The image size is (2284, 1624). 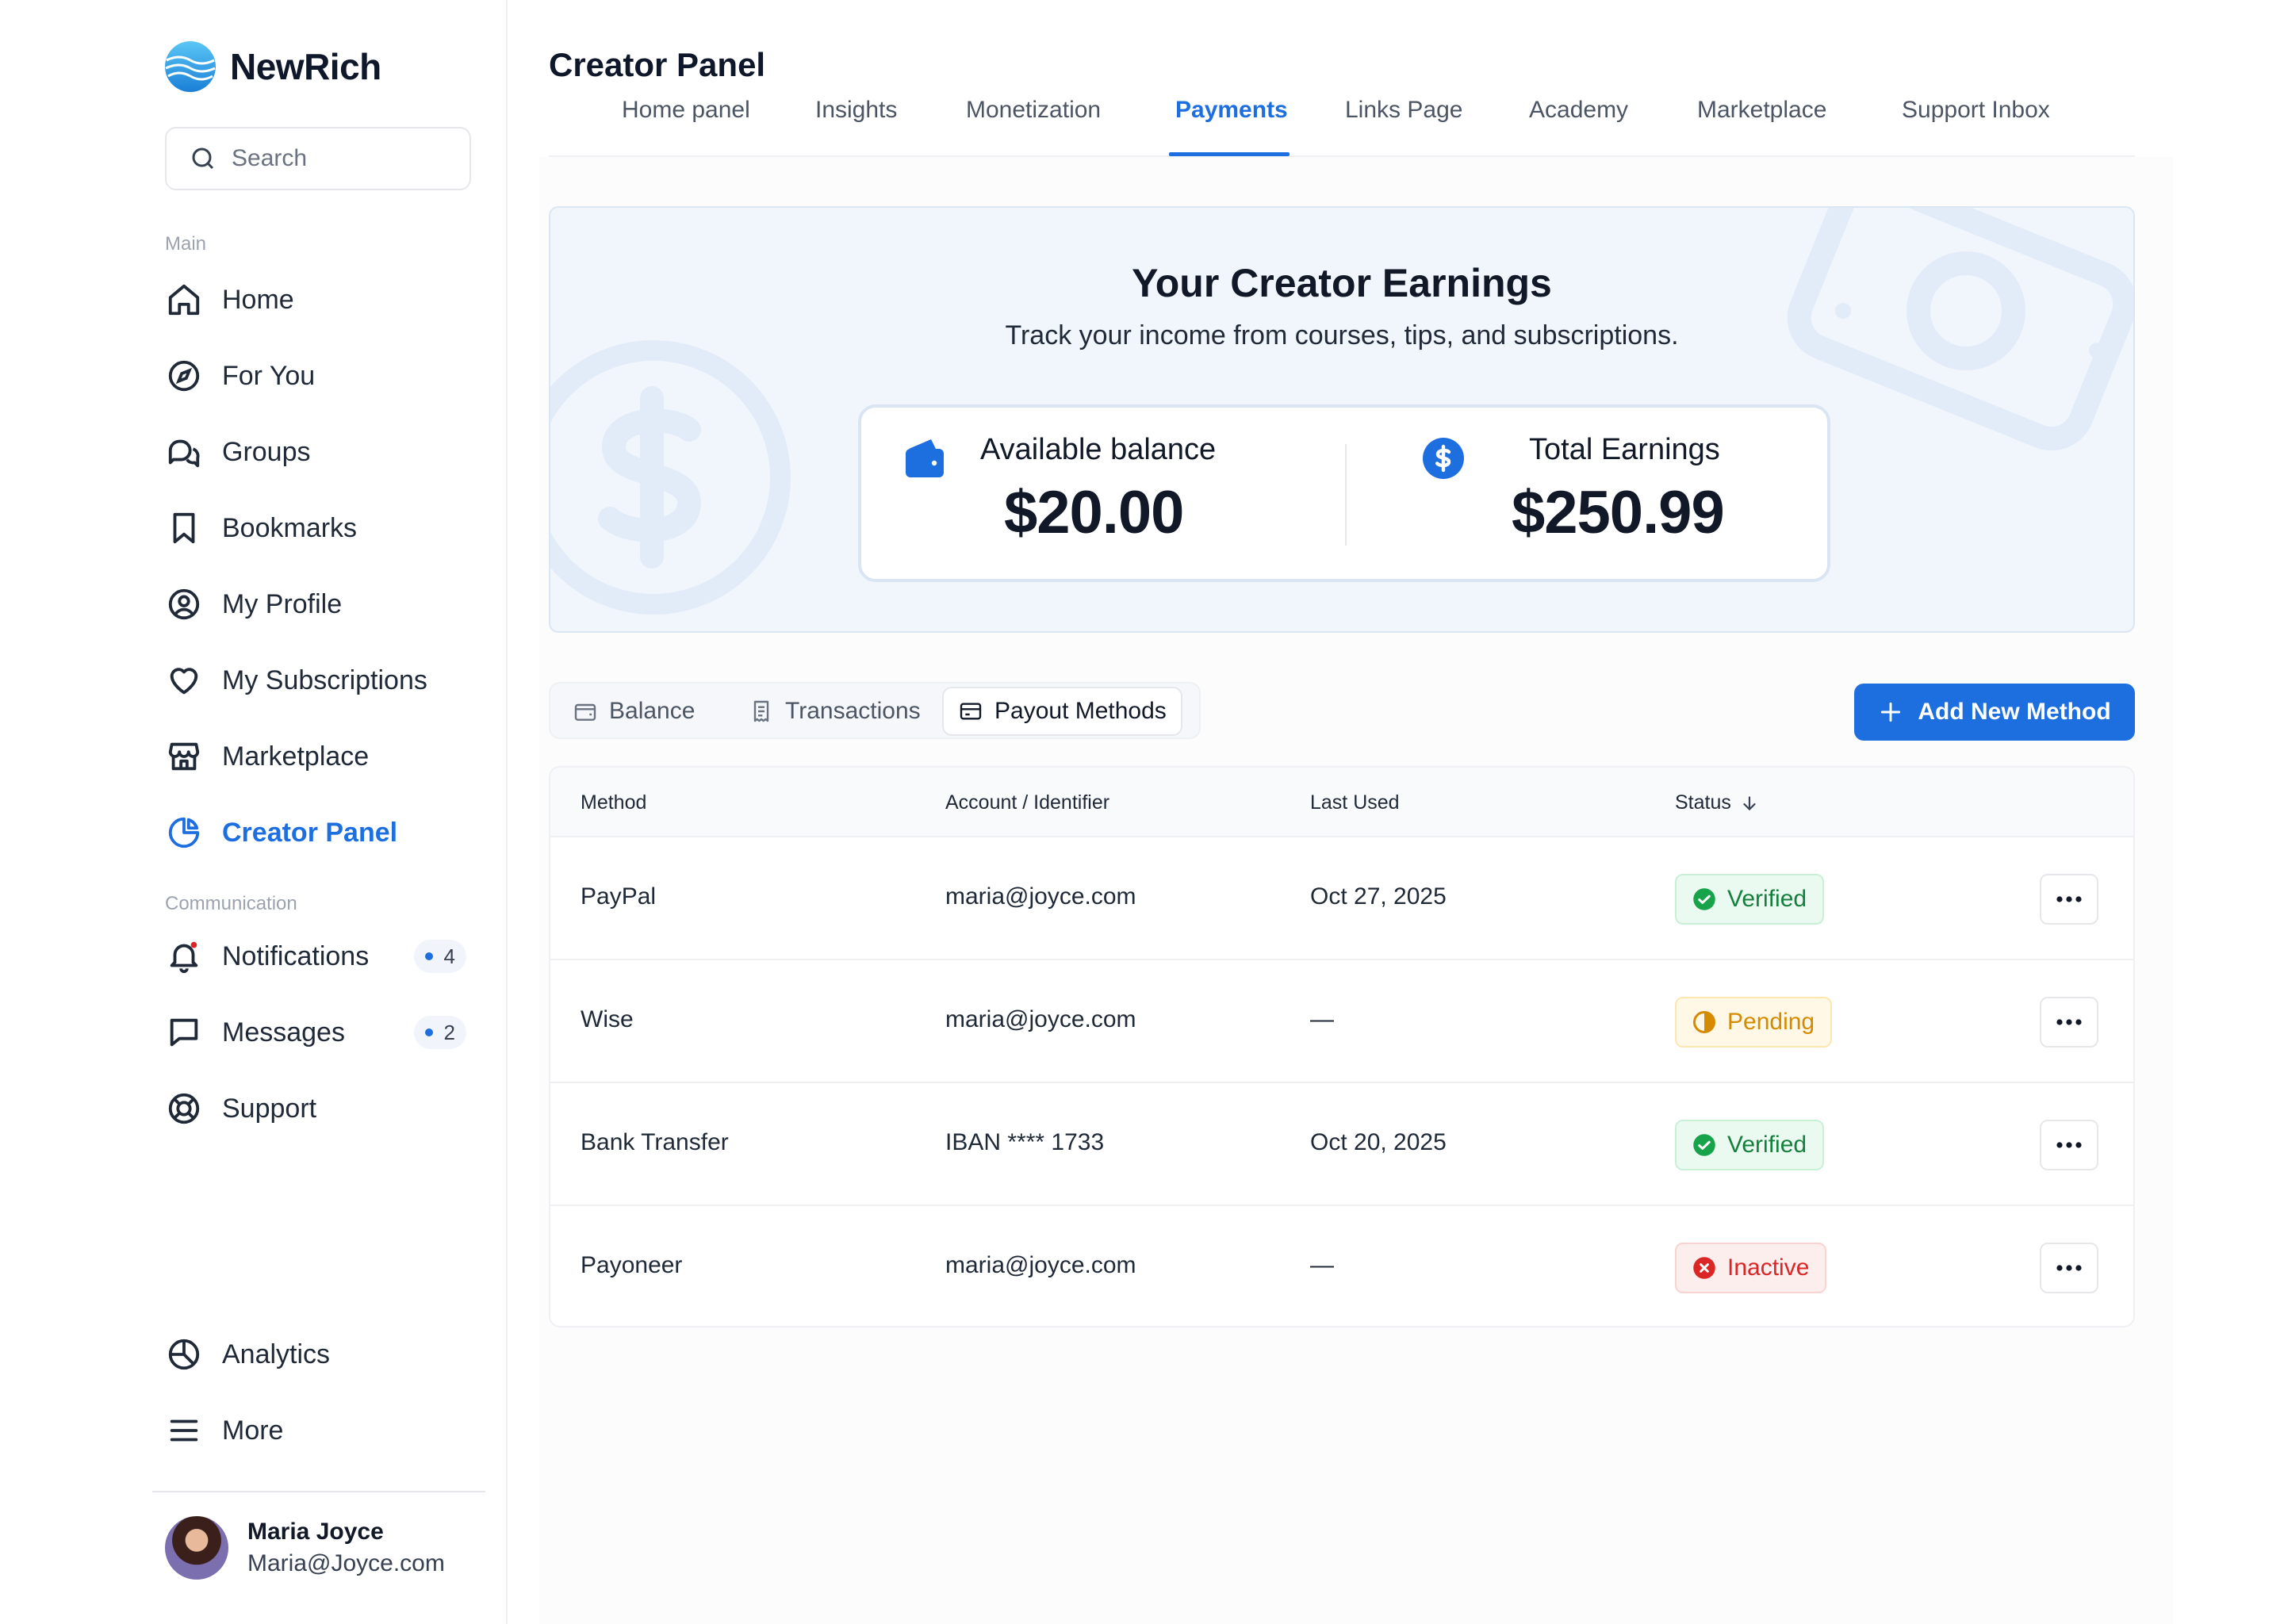 I want to click on brand: NewRich, so click(x=272, y=67).